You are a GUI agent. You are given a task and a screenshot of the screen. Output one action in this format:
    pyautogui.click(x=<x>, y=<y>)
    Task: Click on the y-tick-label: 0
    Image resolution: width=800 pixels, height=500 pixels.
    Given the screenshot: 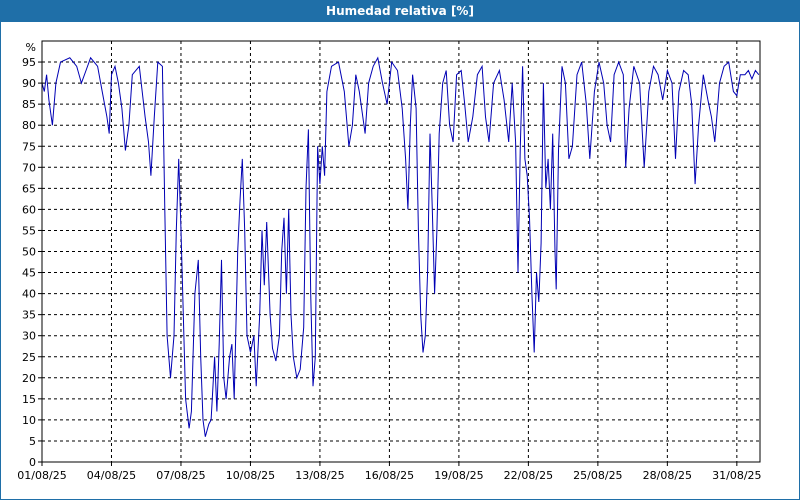 What is the action you would take?
    pyautogui.click(x=32, y=462)
    